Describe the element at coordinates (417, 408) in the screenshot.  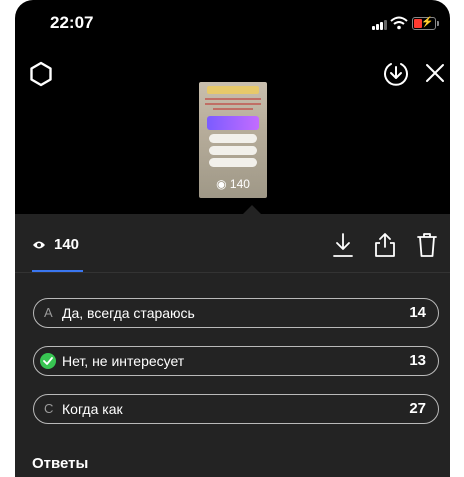
I see `option-votes: 27` at that location.